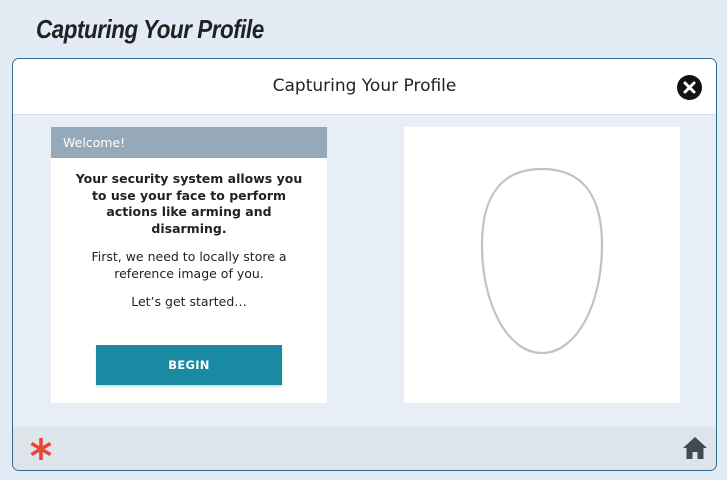 The height and width of the screenshot is (480, 727). I want to click on asterisk-logo-icon, so click(41, 449).